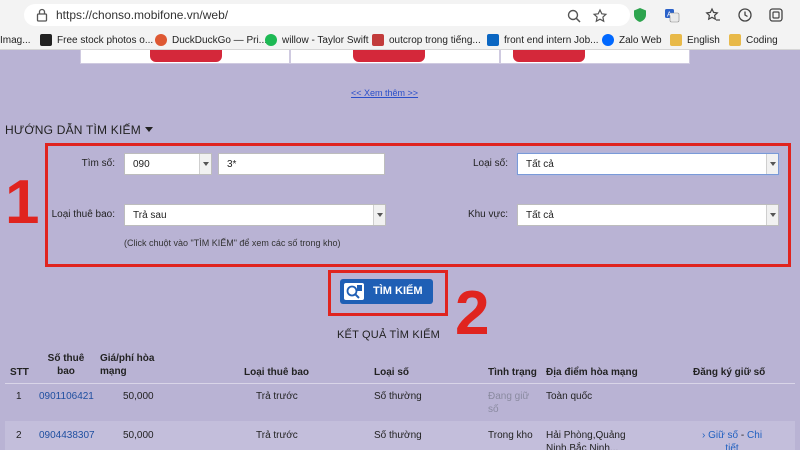  I want to click on annotation-number-1: 1, so click(22, 202).